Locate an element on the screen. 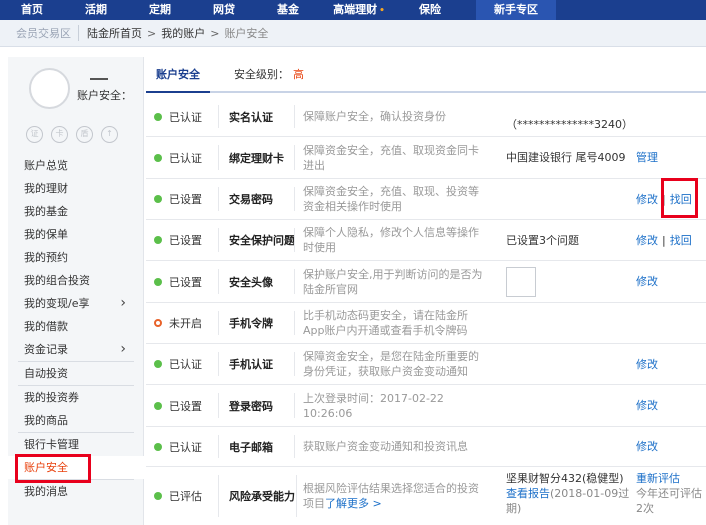 Image resolution: width=706 pixels, height=525 pixels. manage-link: 管理 is located at coordinates (647, 157).